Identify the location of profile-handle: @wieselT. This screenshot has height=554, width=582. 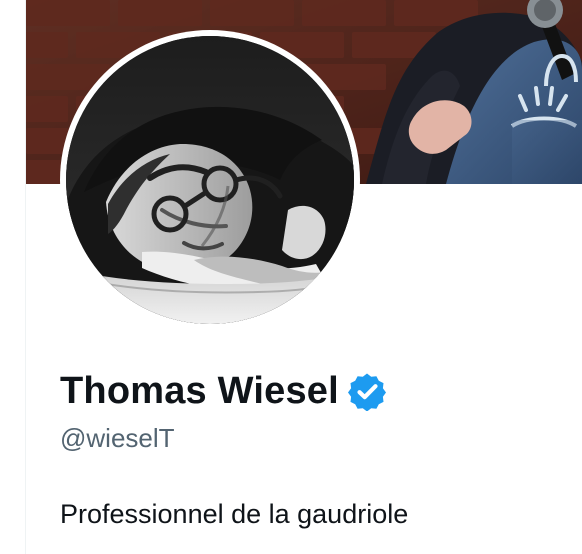
(117, 438).